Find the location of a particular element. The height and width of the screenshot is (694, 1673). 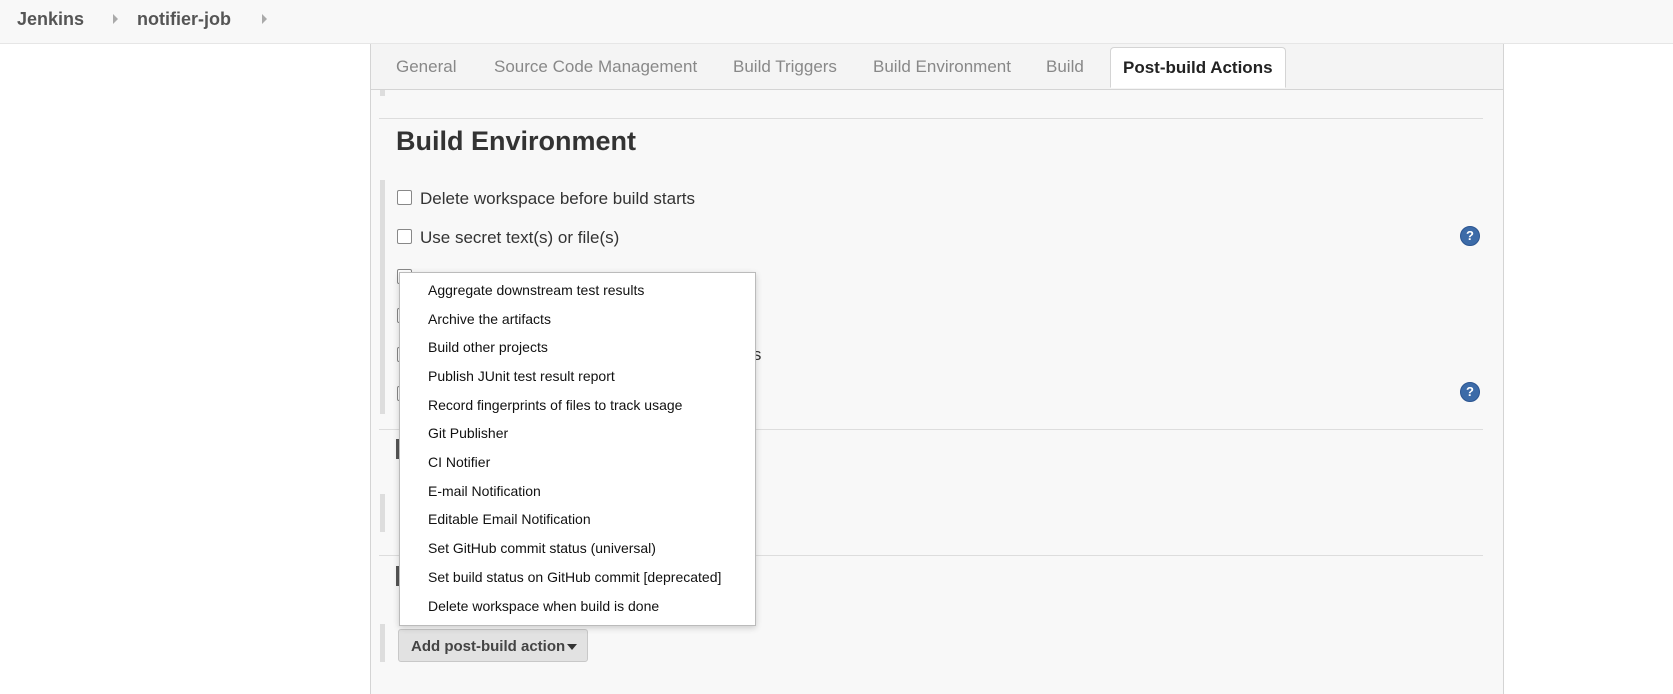

menu-item: Publish JUnit test result report is located at coordinates (521, 376).